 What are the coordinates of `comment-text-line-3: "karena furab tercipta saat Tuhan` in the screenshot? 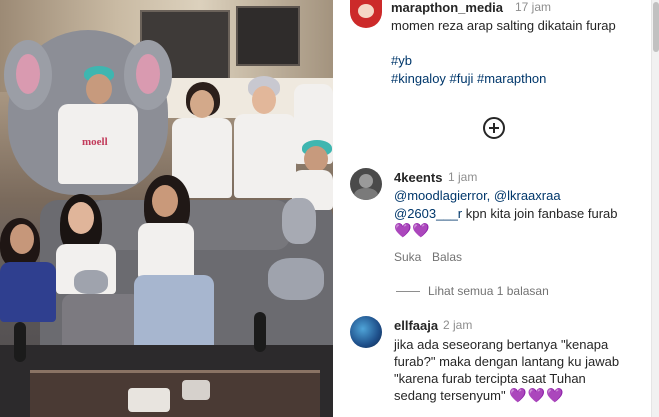 It's located at (490, 378).